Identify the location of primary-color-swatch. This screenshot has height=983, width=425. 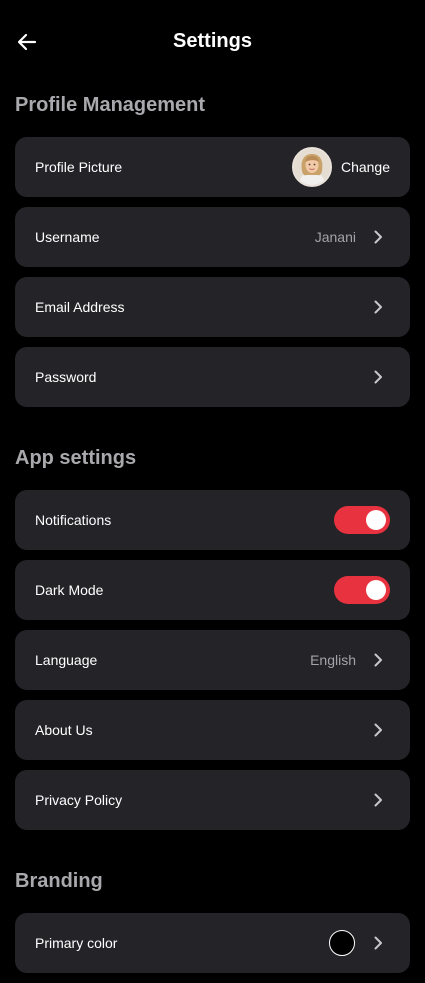
(342, 943).